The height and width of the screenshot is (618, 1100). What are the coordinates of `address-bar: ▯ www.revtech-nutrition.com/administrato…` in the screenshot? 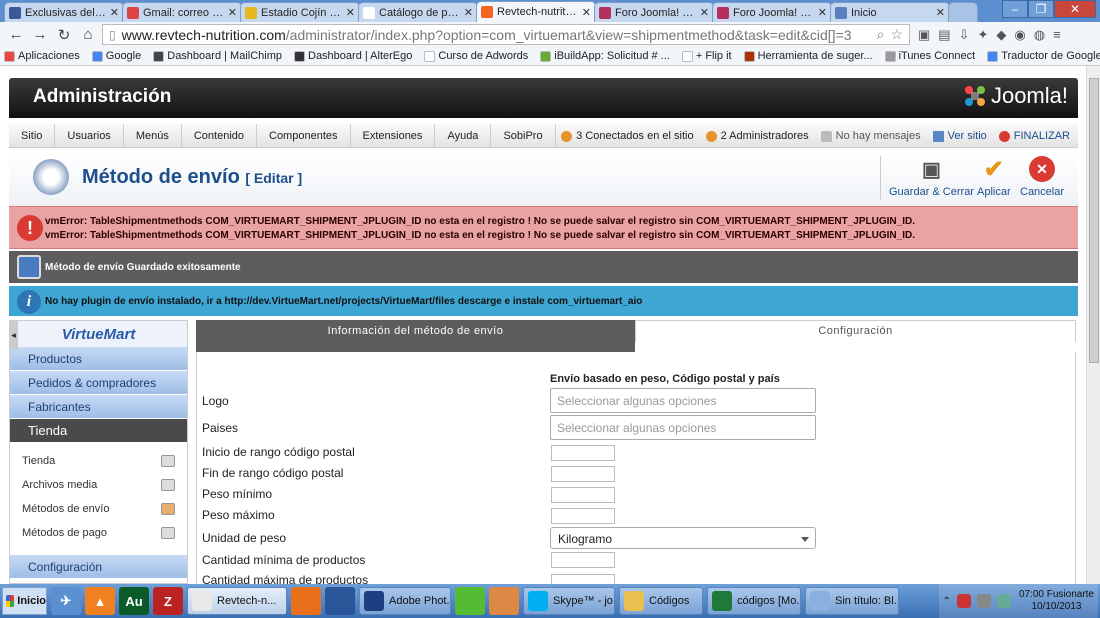 It's located at (506, 34).